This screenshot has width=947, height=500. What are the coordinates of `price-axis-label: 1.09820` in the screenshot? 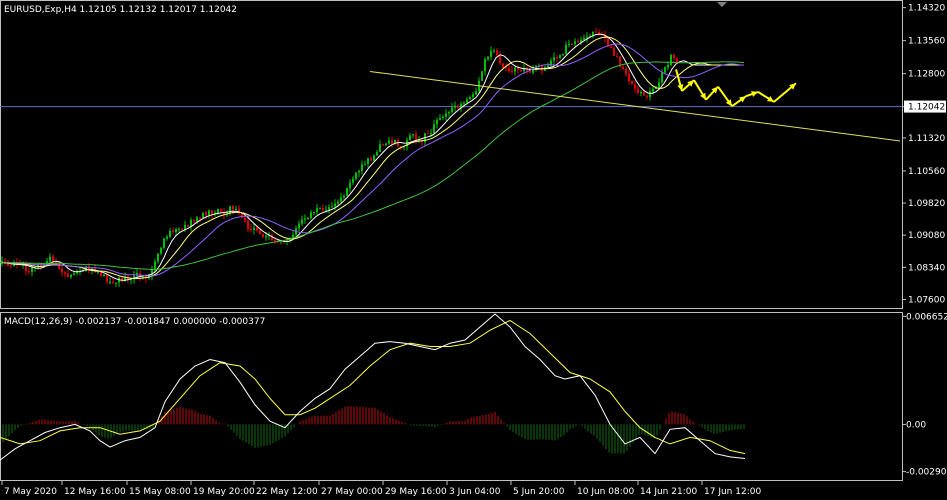 It's located at (926, 204).